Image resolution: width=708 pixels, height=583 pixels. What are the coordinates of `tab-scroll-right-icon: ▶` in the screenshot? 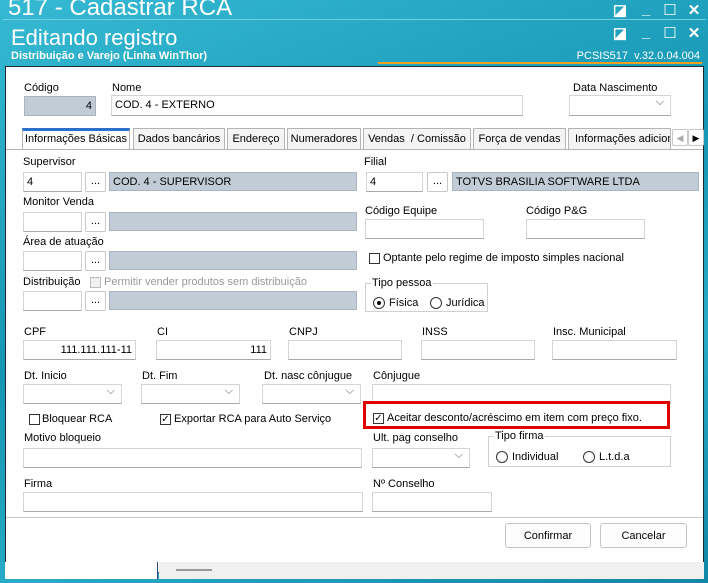 It's located at (696, 137).